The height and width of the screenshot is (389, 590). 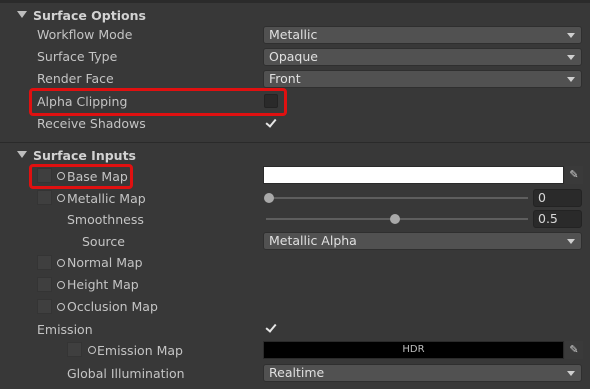 I want to click on emission-label: Emission, so click(x=65, y=329).